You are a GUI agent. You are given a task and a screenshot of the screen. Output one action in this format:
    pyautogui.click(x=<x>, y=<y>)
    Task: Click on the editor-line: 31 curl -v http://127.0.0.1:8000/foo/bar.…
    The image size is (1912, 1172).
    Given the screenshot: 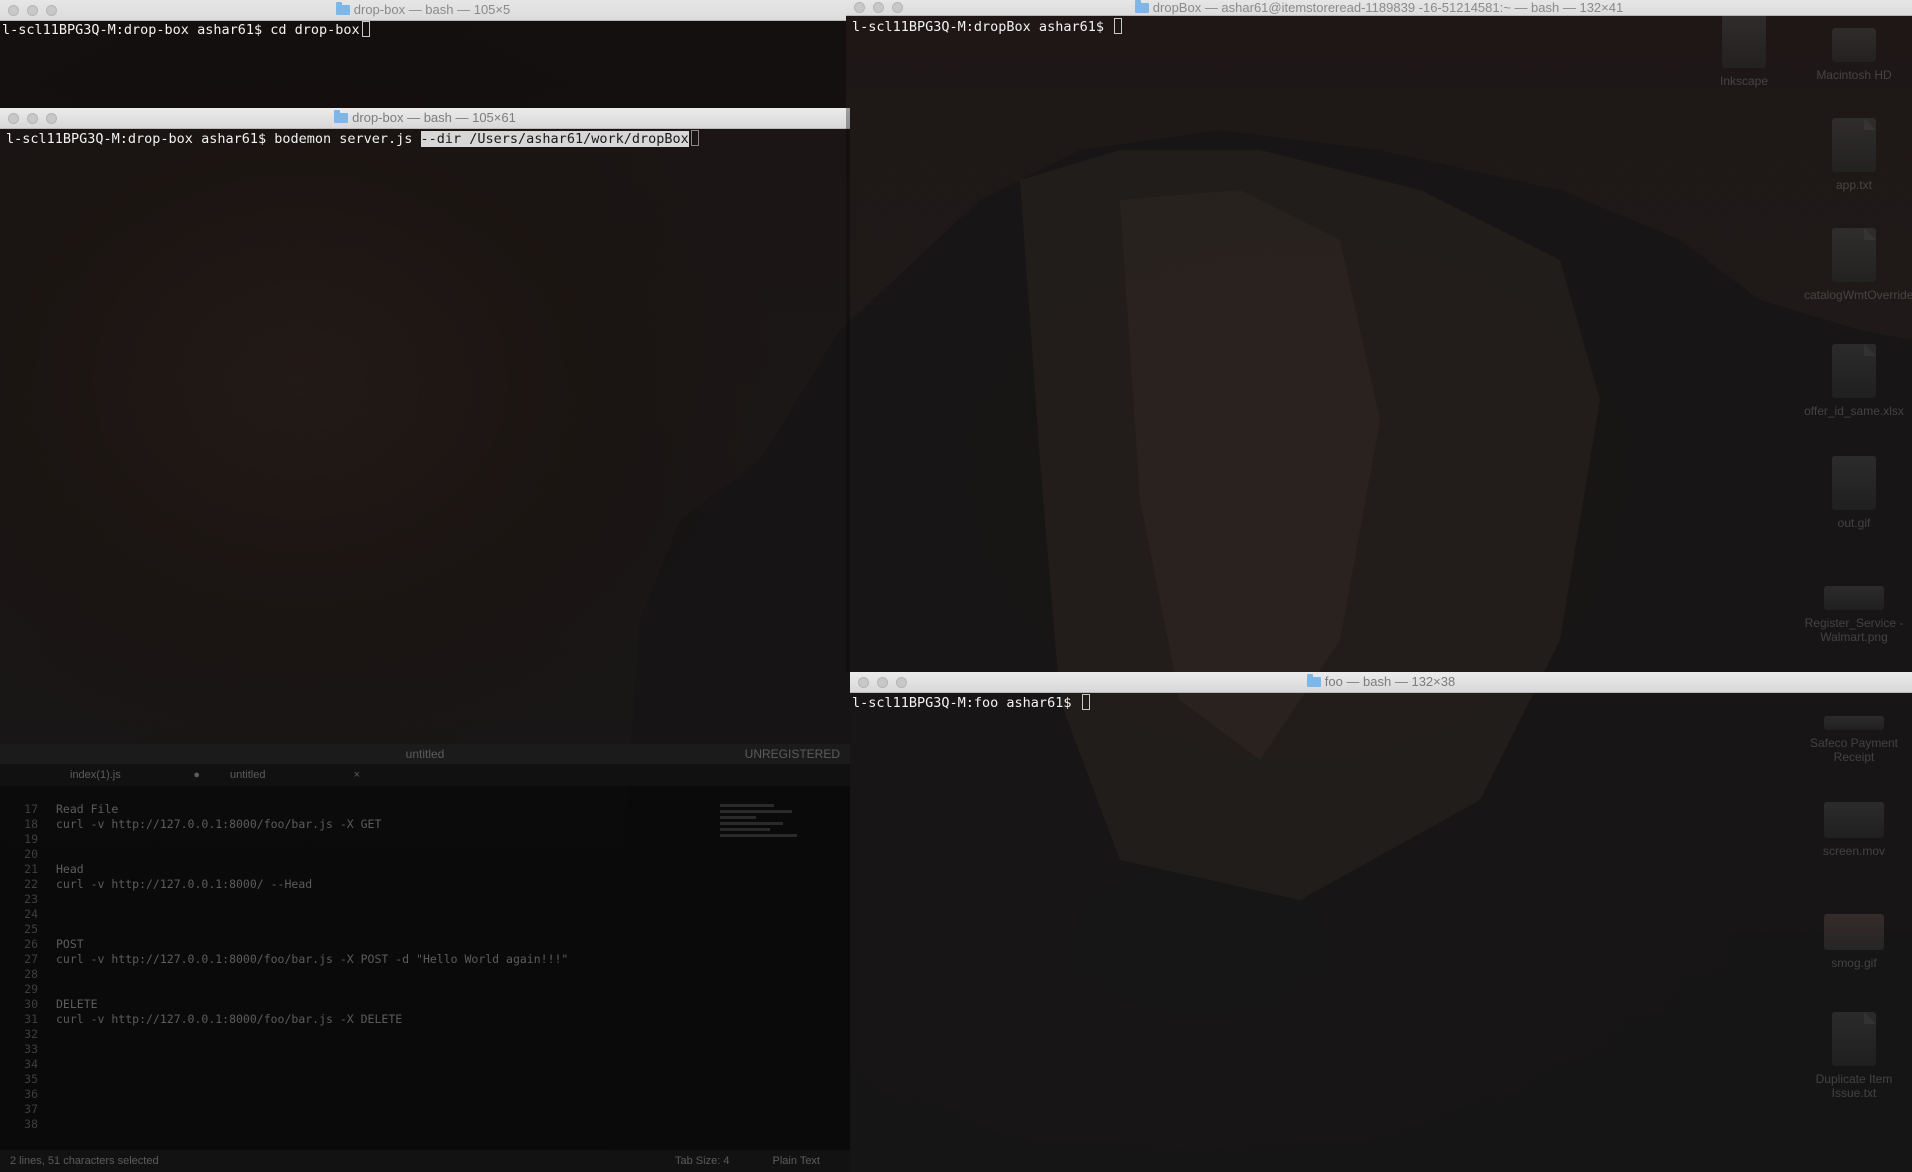 What is the action you would take?
    pyautogui.click(x=213, y=1019)
    